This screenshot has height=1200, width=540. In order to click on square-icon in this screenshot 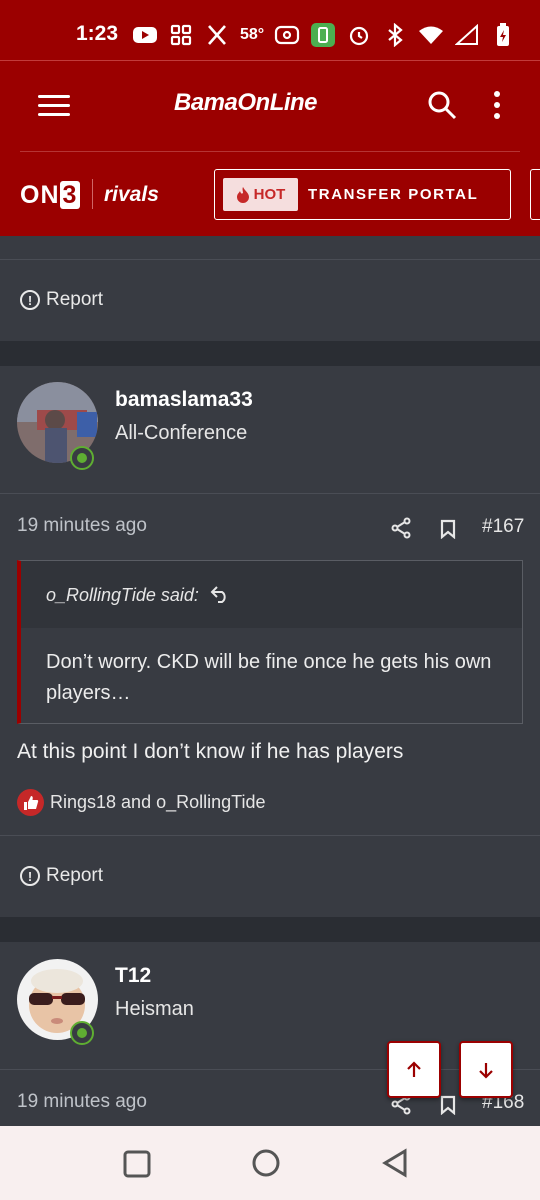, I will do `click(137, 1164)`.